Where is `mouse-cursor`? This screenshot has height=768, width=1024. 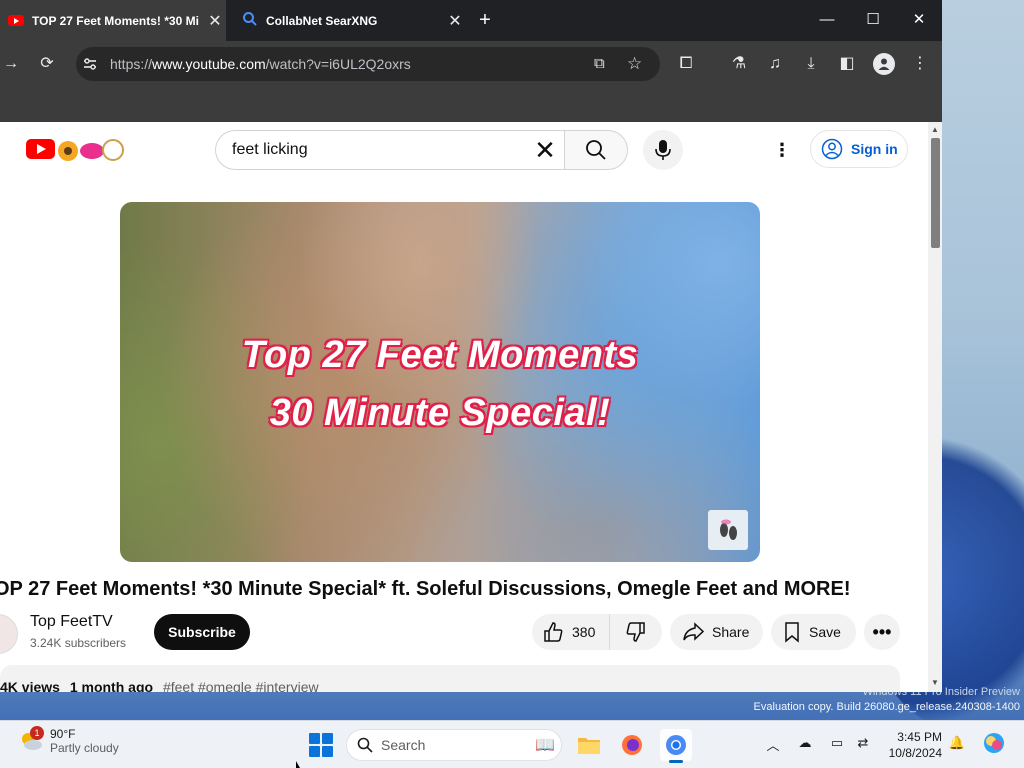 mouse-cursor is located at coordinates (298, 764).